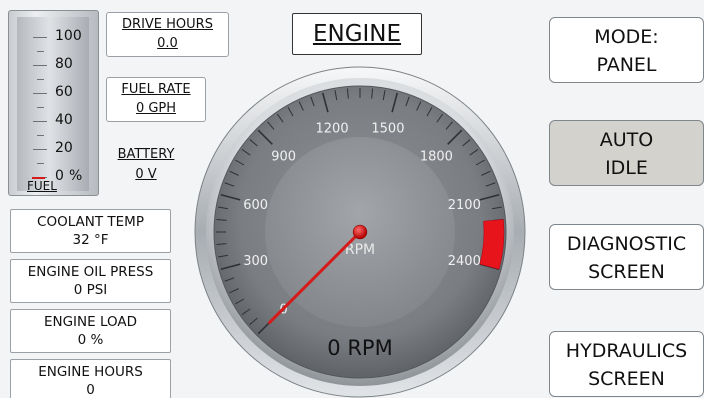 The width and height of the screenshot is (704, 398). What do you see at coordinates (90, 240) in the screenshot?
I see `coolant-temp-value: 32 °F` at bounding box center [90, 240].